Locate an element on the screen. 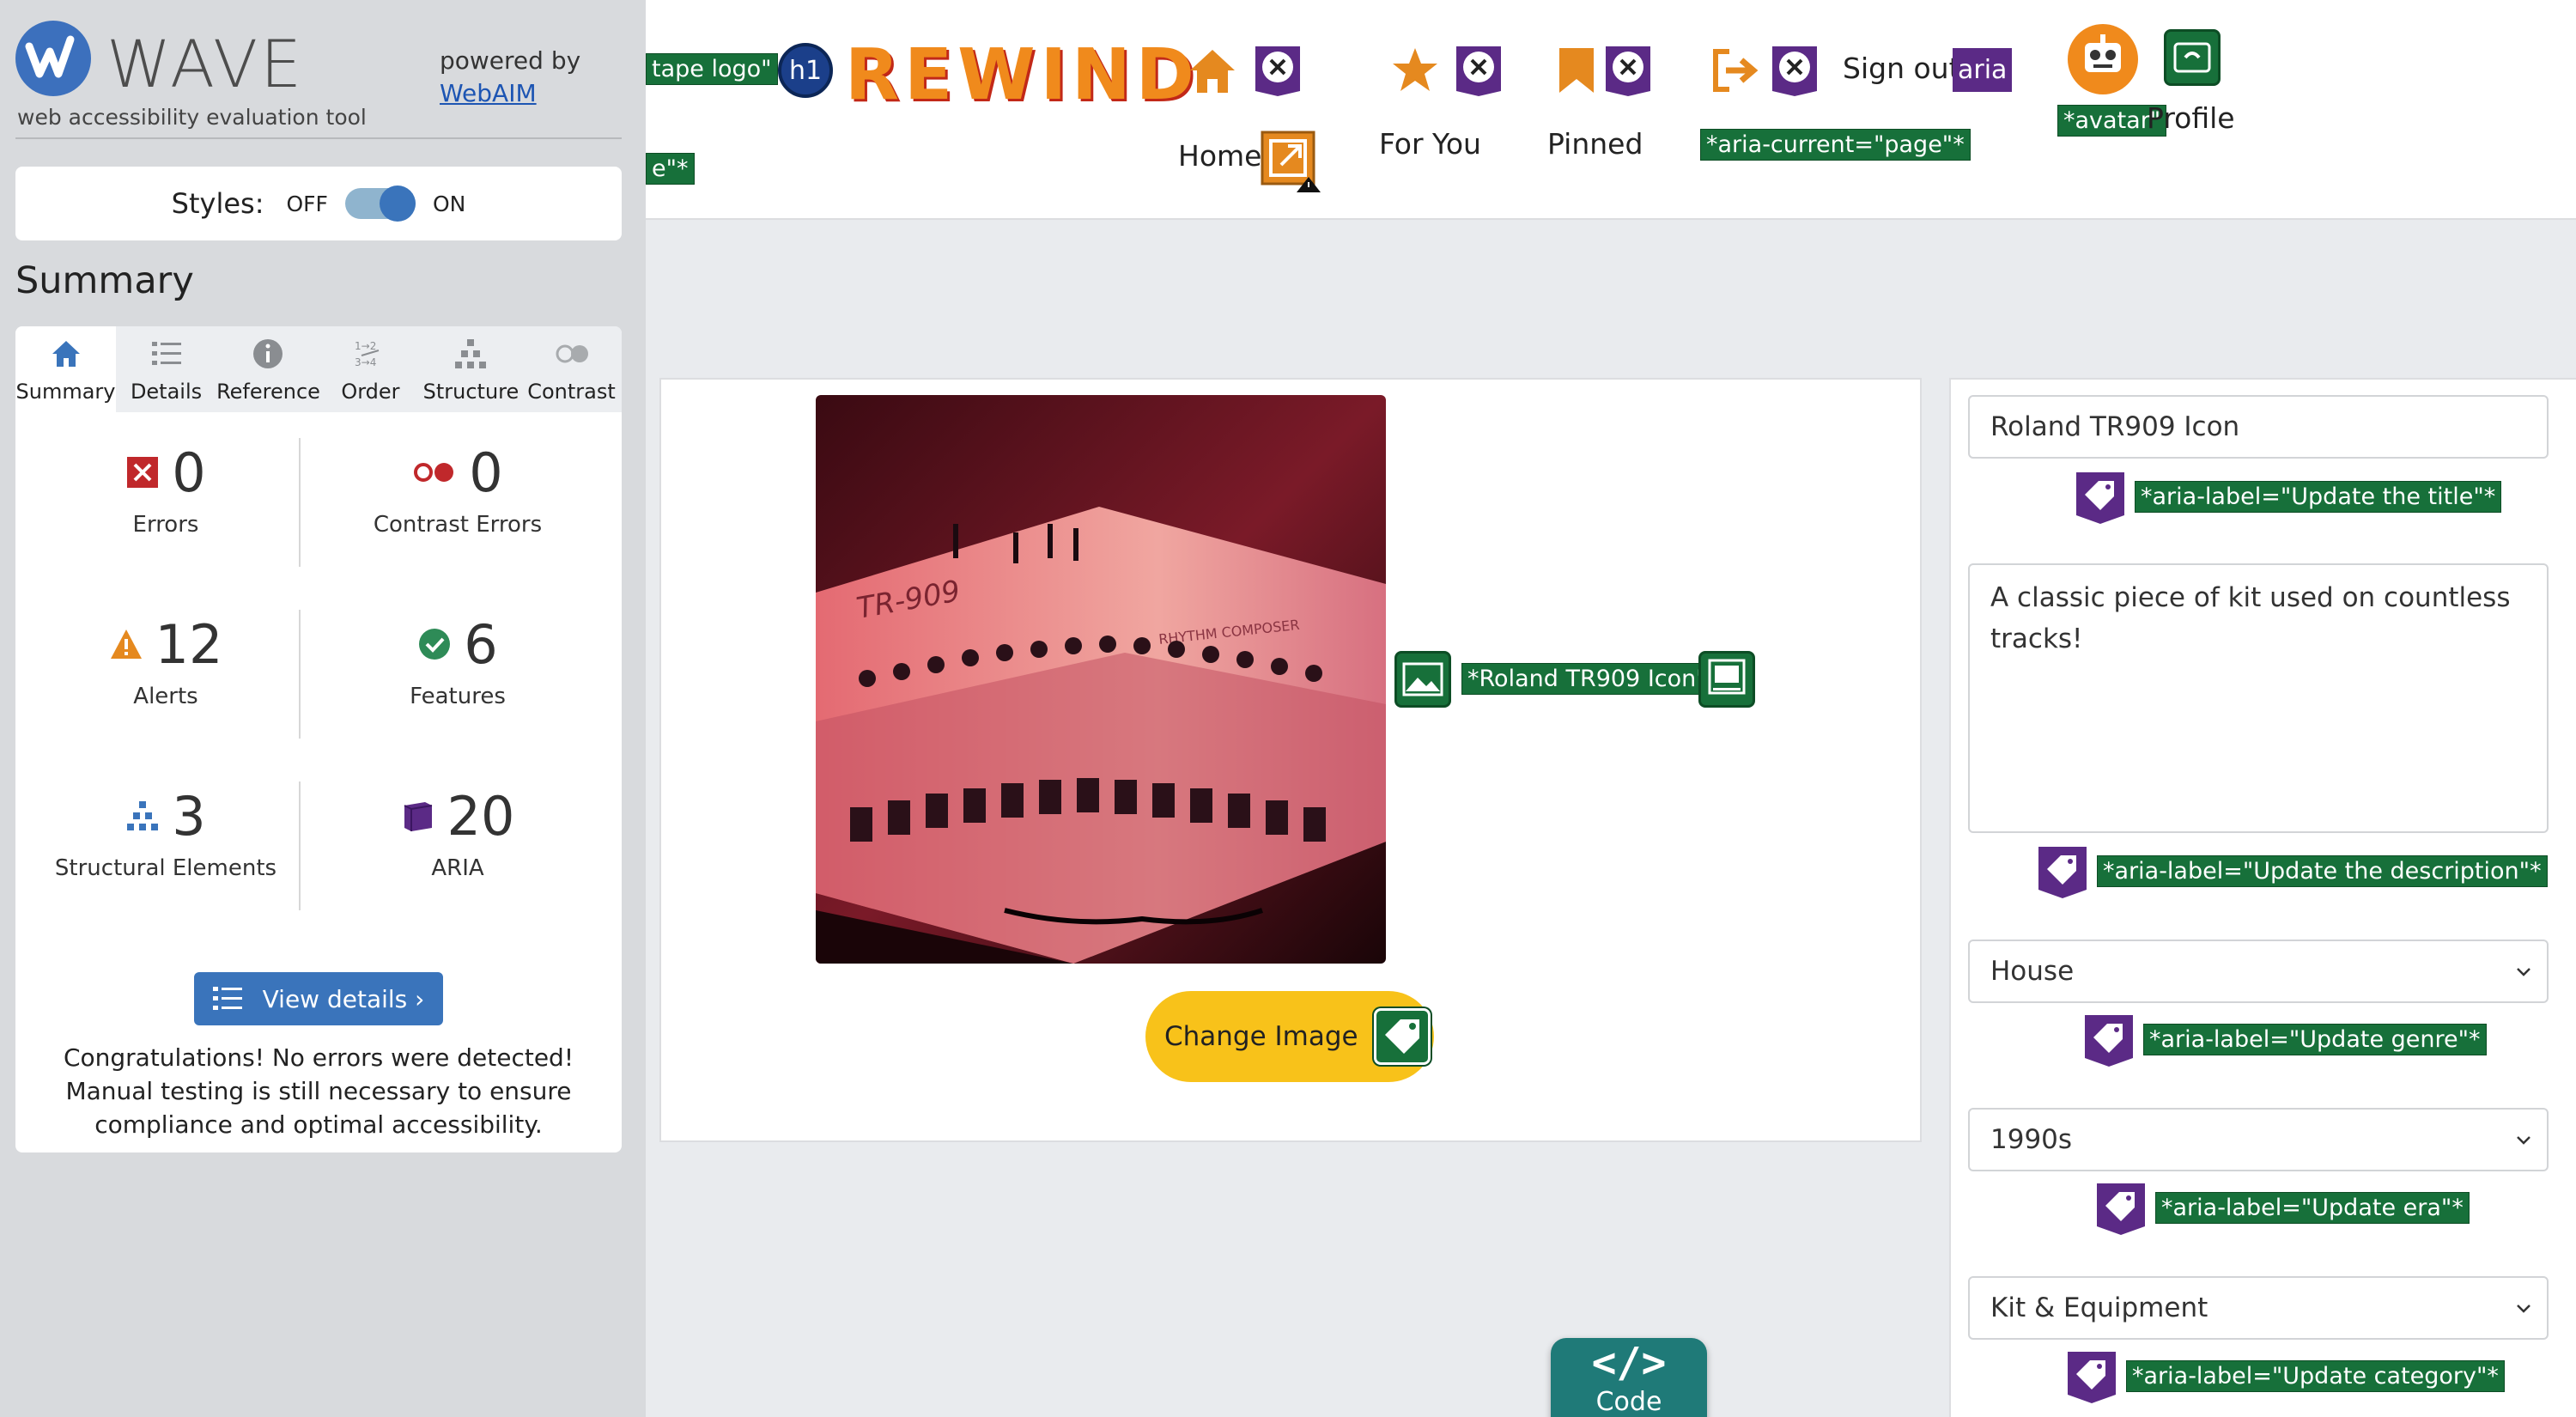 The image size is (2576, 1417). list-icon is located at coordinates (166, 353).